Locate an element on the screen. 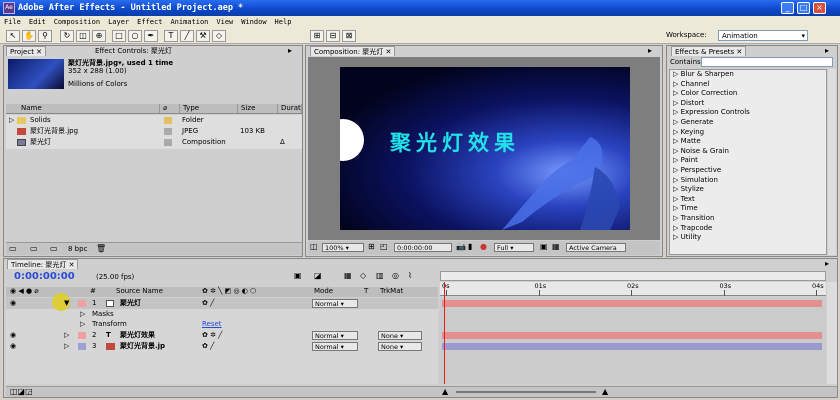 The width and height of the screenshot is (840, 400). effect-category-item: ▷ Distort is located at coordinates (748, 104).